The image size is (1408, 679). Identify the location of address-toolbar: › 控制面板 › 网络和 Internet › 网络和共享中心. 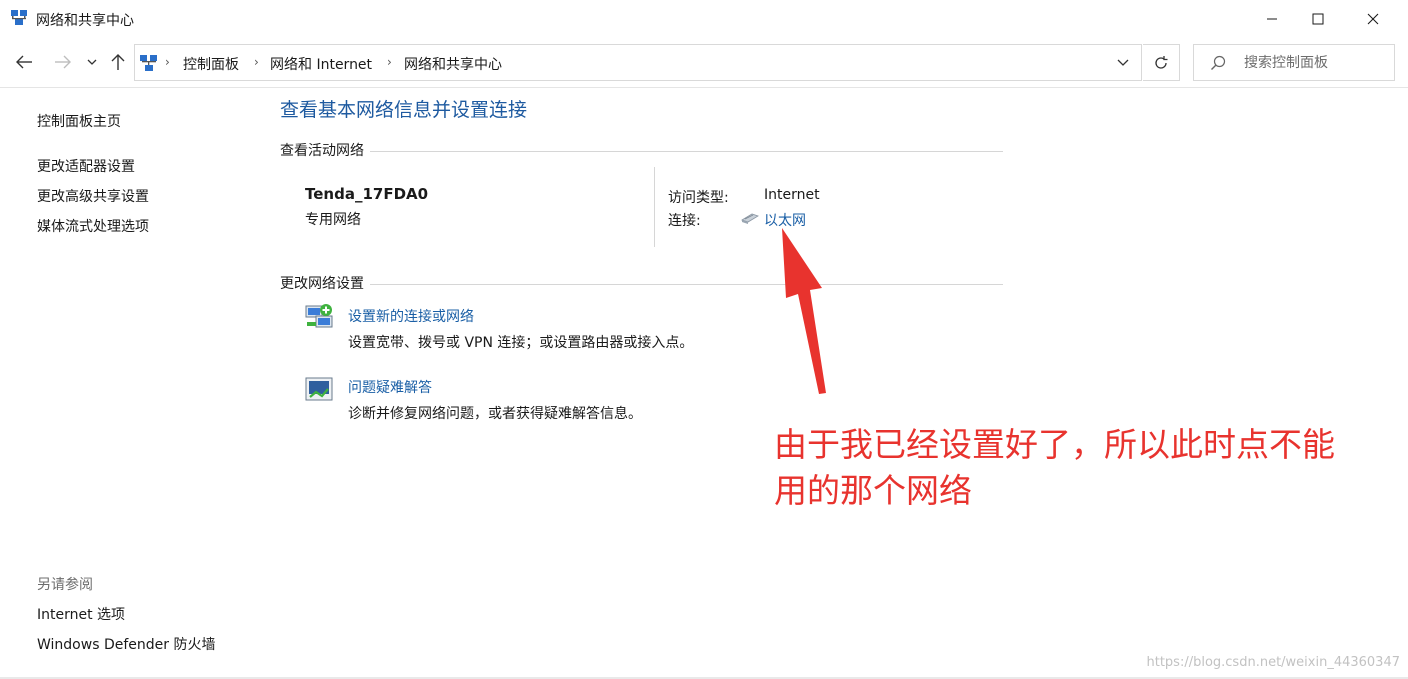
(704, 63).